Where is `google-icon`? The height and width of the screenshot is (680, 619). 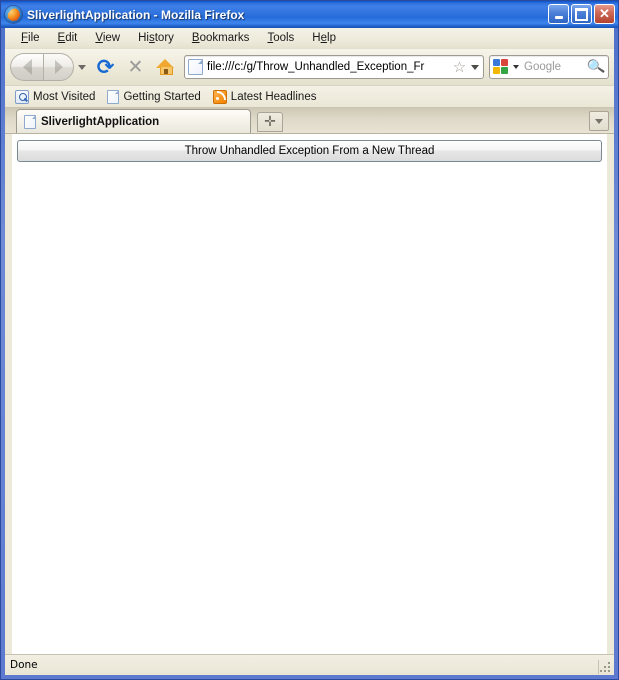 google-icon is located at coordinates (501, 67).